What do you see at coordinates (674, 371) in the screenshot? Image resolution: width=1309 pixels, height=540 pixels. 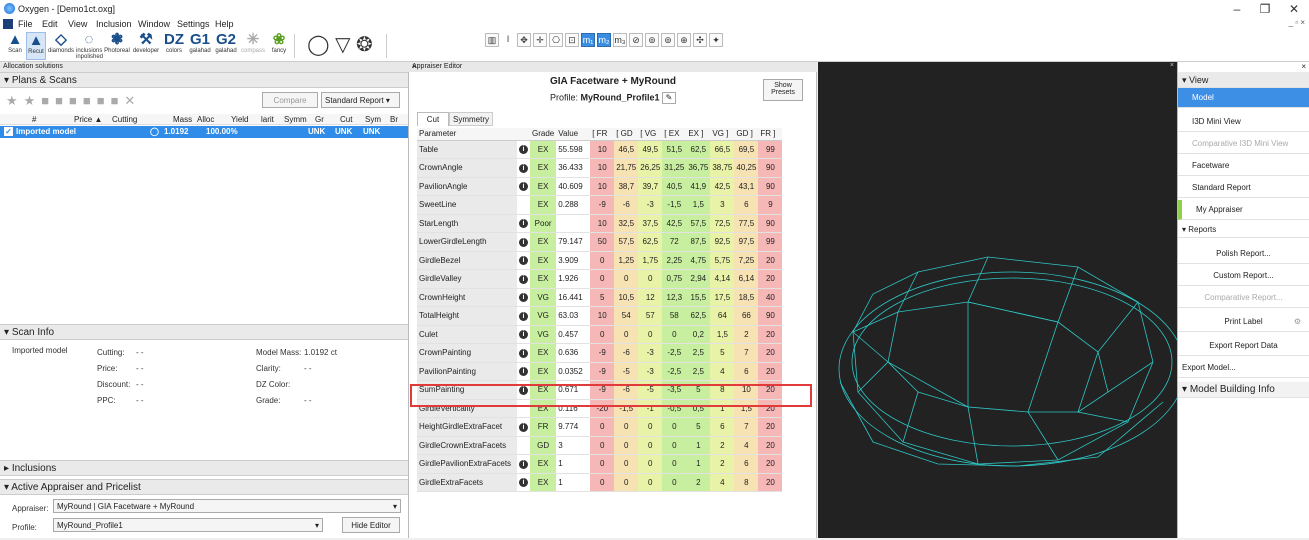 I see `threshold-cell: -2,5` at bounding box center [674, 371].